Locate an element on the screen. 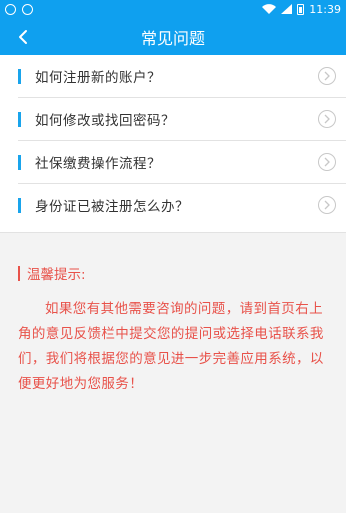 This screenshot has width=346, height=513. back-button is located at coordinates (23, 36).